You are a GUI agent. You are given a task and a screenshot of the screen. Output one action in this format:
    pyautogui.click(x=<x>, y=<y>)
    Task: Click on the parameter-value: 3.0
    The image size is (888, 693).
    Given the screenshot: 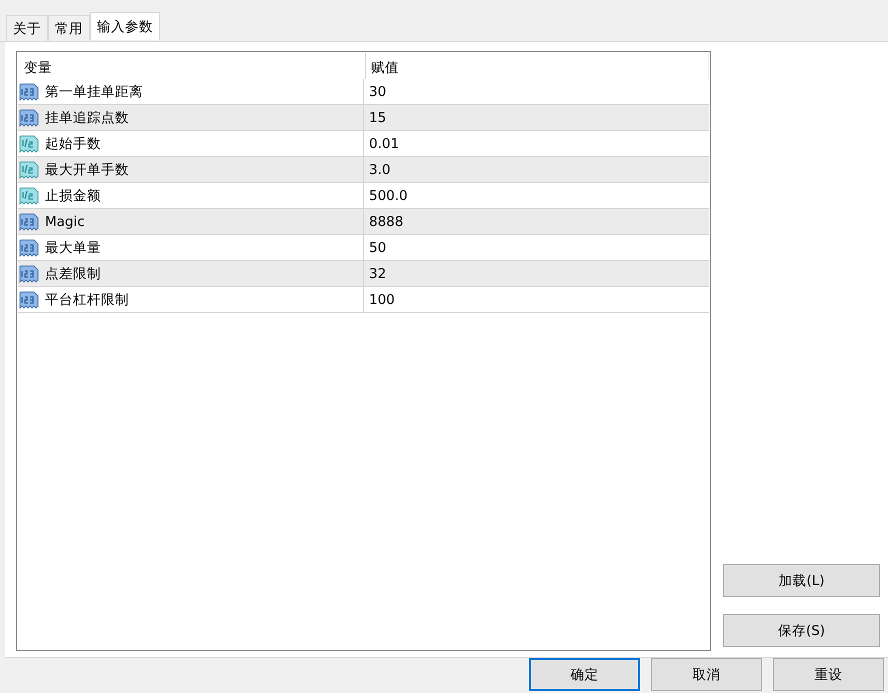 What is the action you would take?
    pyautogui.click(x=536, y=169)
    